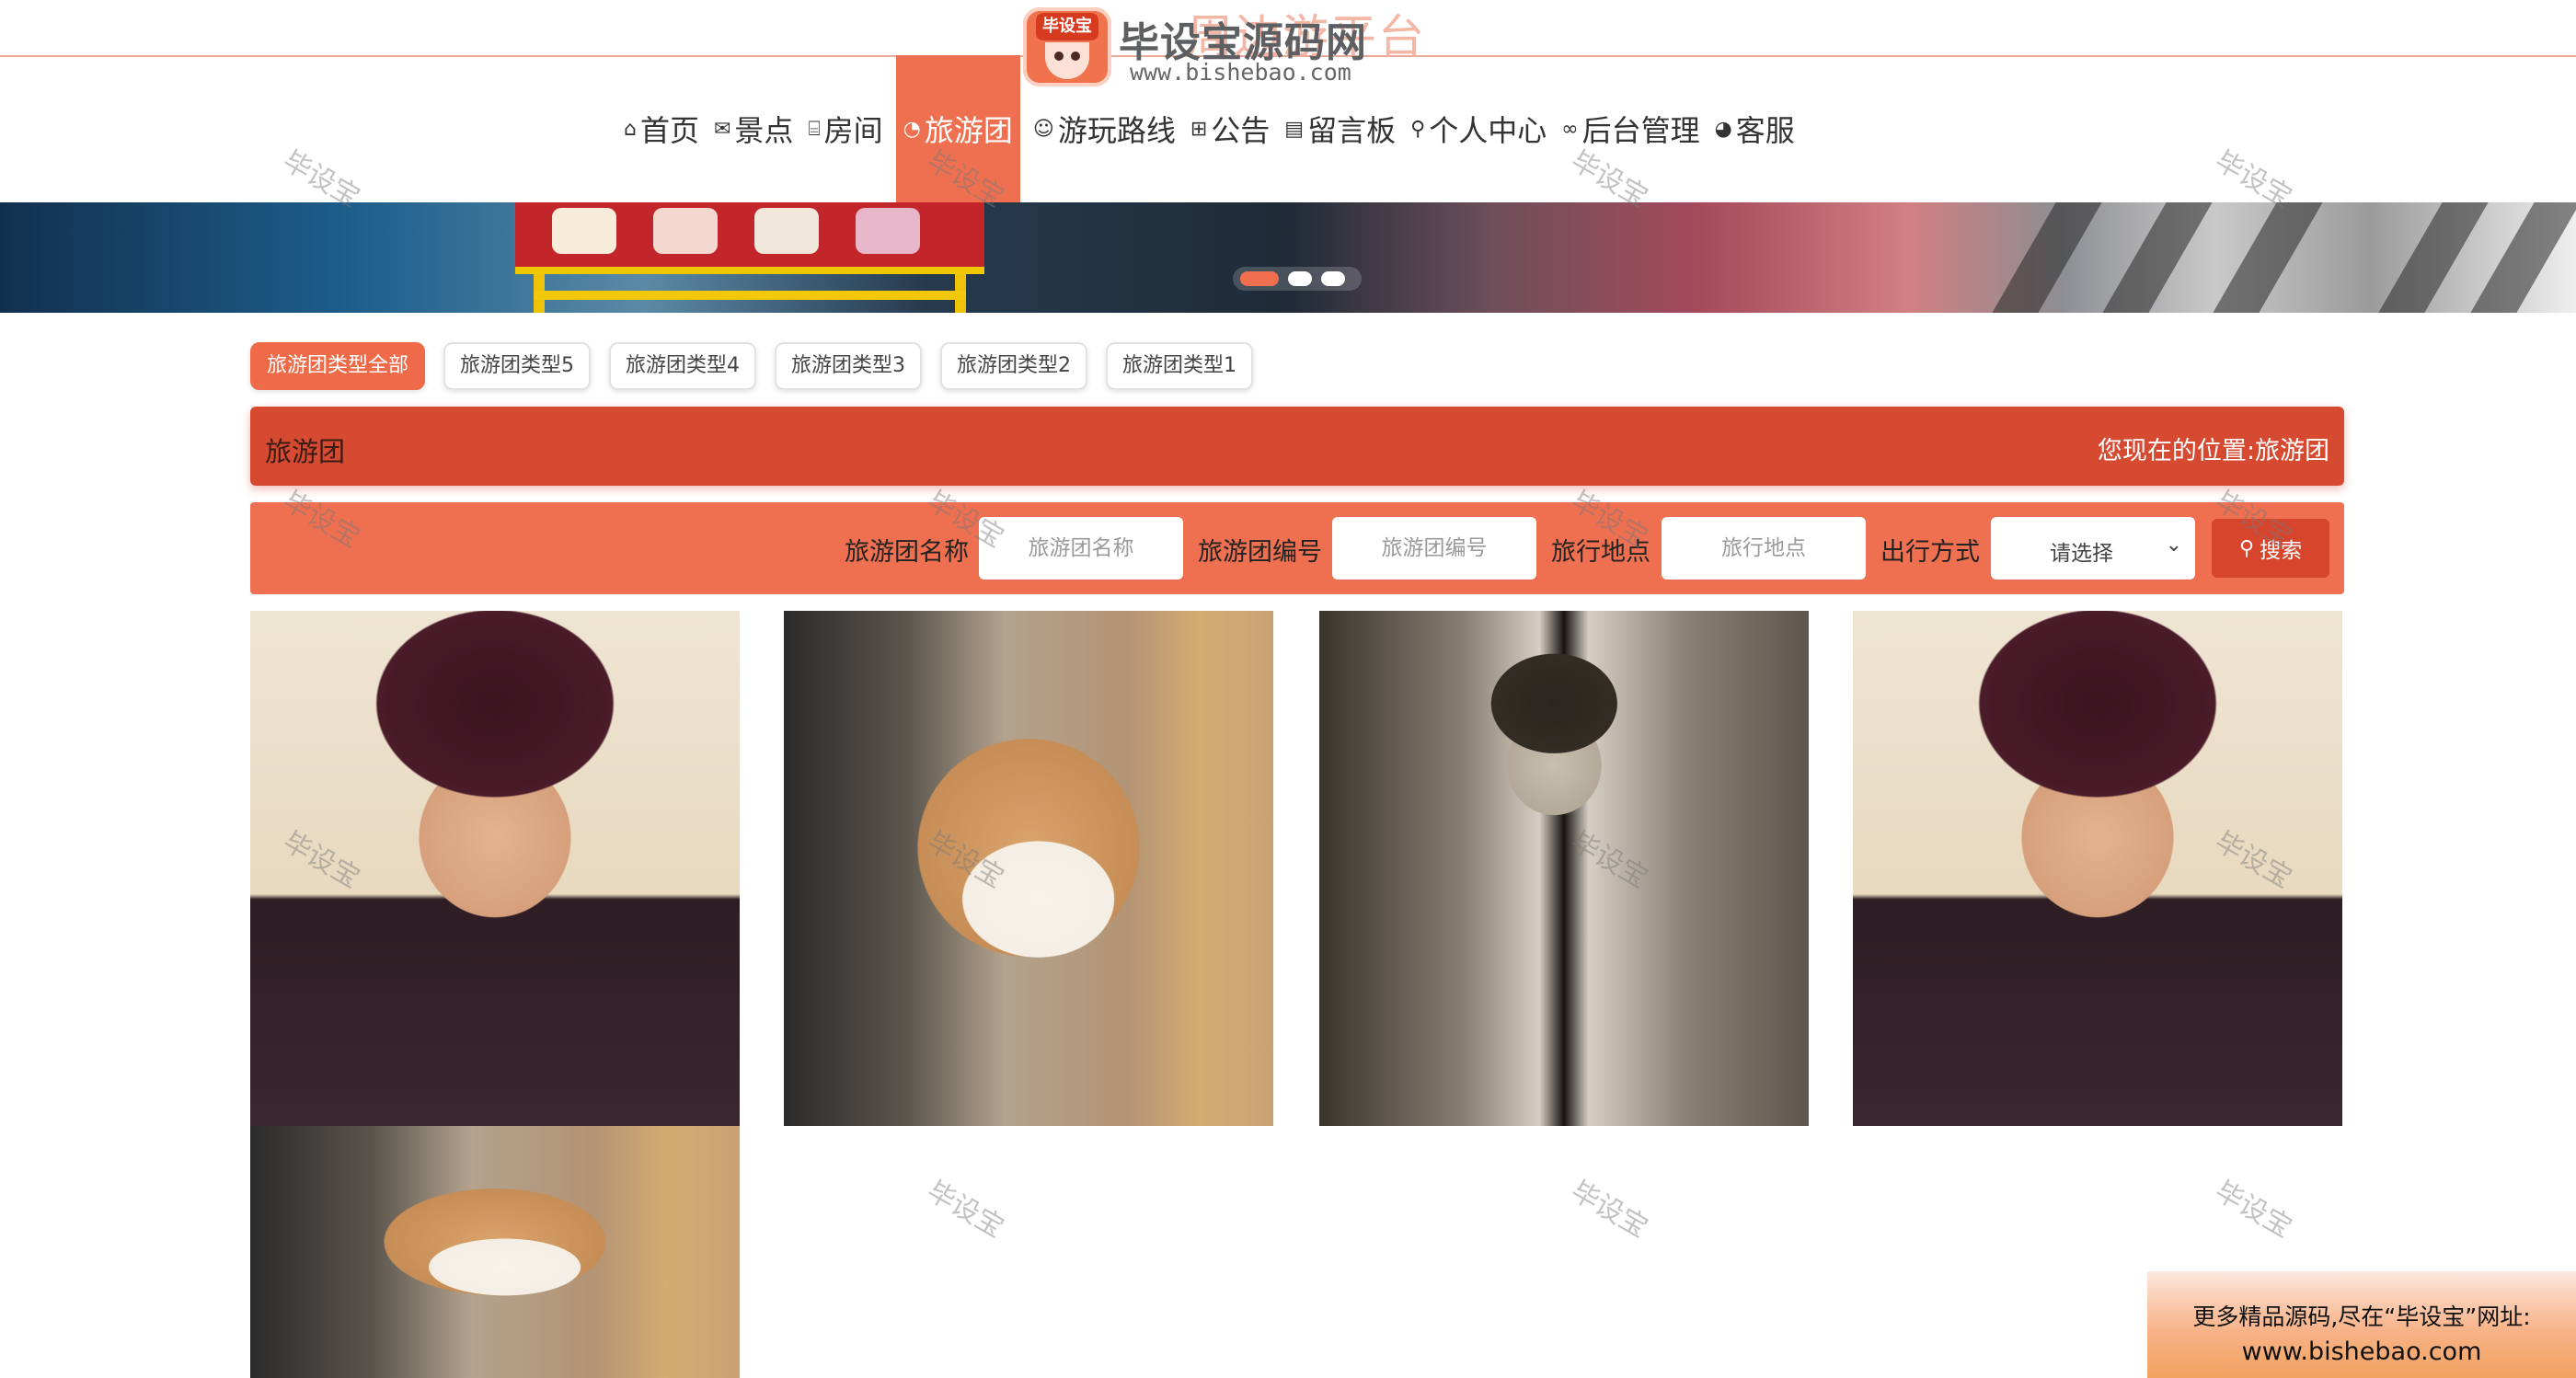 Image resolution: width=2576 pixels, height=1378 pixels. Describe the element at coordinates (2361, 1352) in the screenshot. I see `promo-url: www.bishebao.com` at that location.